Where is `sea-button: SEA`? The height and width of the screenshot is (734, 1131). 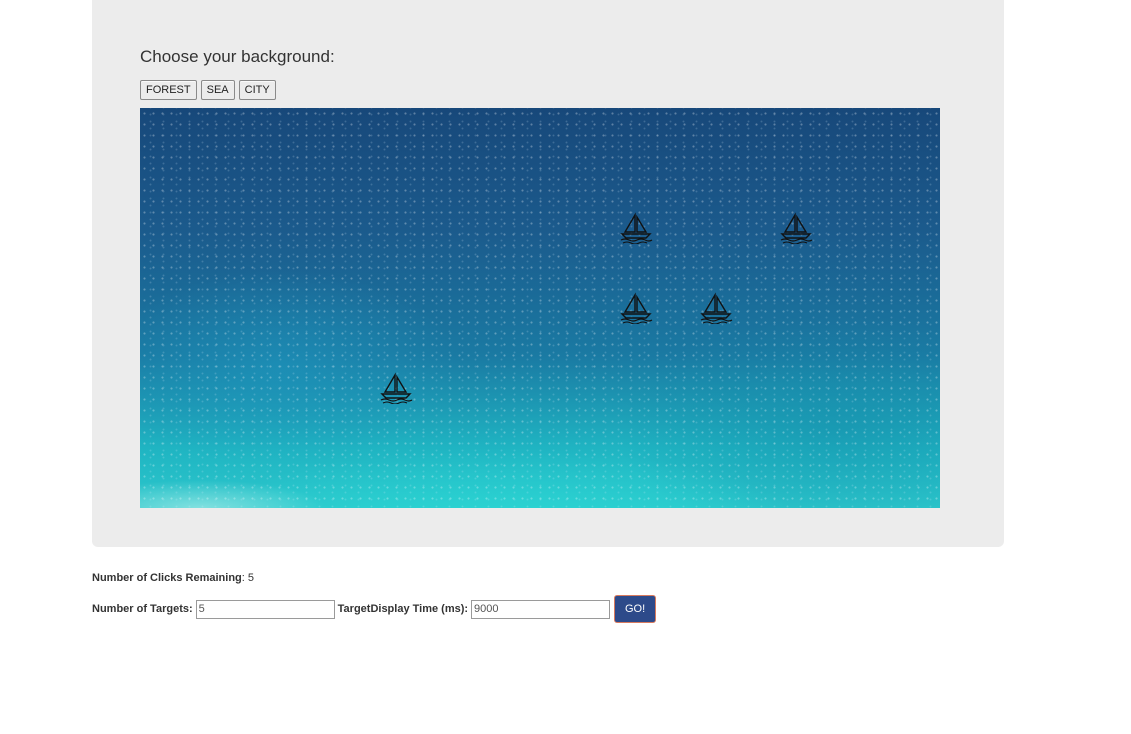 sea-button: SEA is located at coordinates (217, 90).